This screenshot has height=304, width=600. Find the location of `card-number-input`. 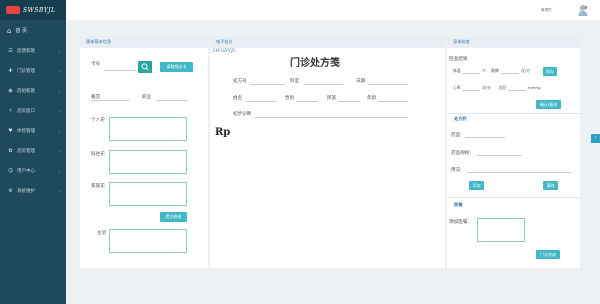

card-number-input is located at coordinates (120, 70).